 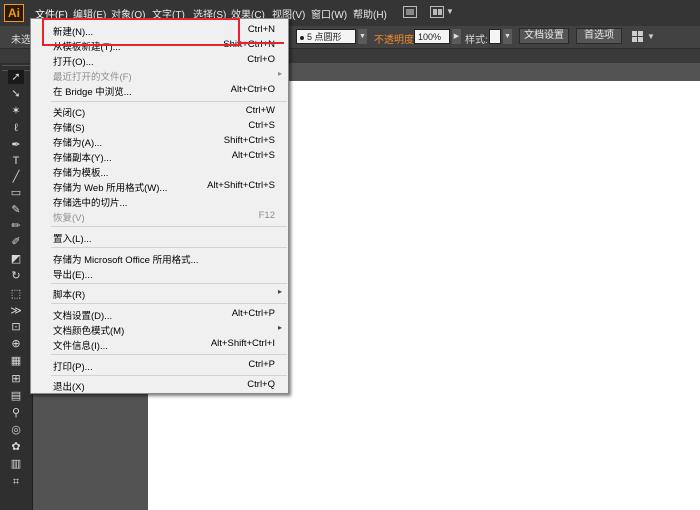 I want to click on menu-item-exit: 退出(X) Ctrl+Q, so click(x=159, y=385).